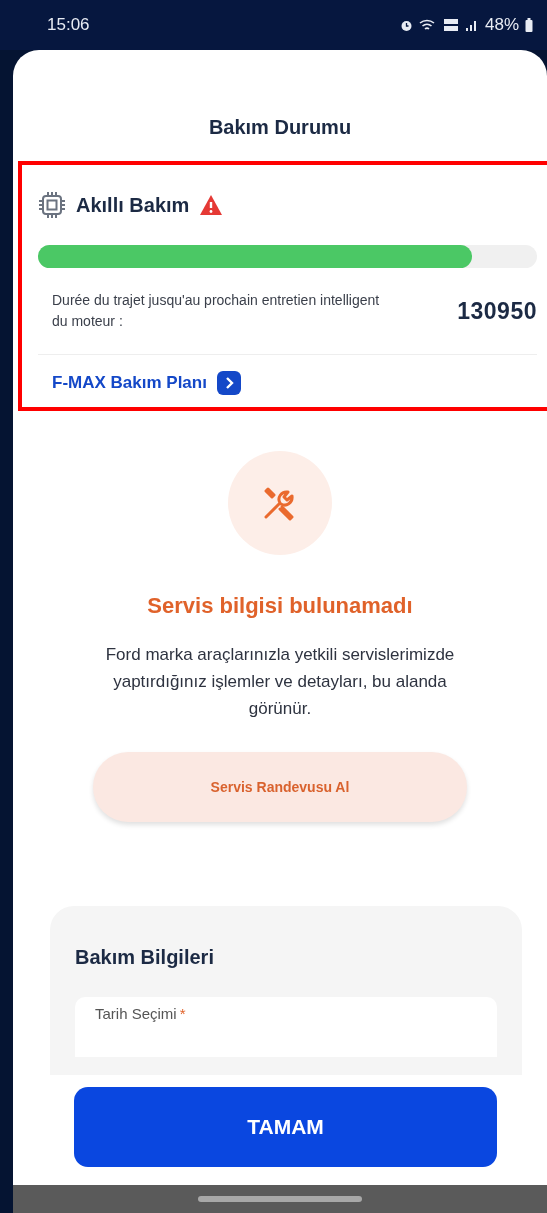 The image size is (547, 1213). Describe the element at coordinates (280, 127) in the screenshot. I see `page-title: Bakım Durumu` at that location.